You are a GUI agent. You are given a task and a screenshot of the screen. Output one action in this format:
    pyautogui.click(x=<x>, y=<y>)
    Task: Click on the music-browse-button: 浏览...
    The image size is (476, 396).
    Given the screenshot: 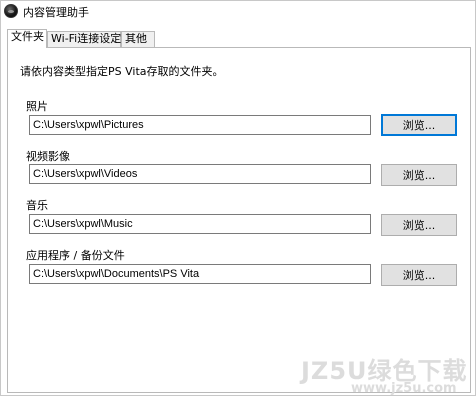 What is the action you would take?
    pyautogui.click(x=419, y=225)
    